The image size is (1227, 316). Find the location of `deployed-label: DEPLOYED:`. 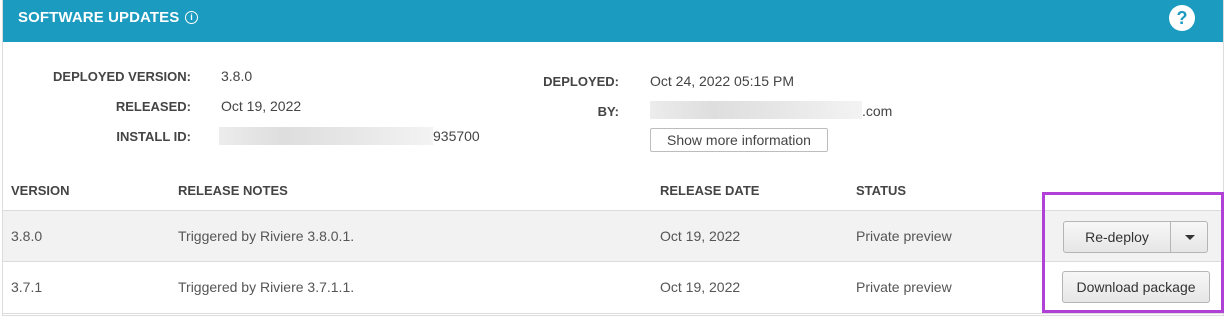

deployed-label: DEPLOYED: is located at coordinates (581, 81).